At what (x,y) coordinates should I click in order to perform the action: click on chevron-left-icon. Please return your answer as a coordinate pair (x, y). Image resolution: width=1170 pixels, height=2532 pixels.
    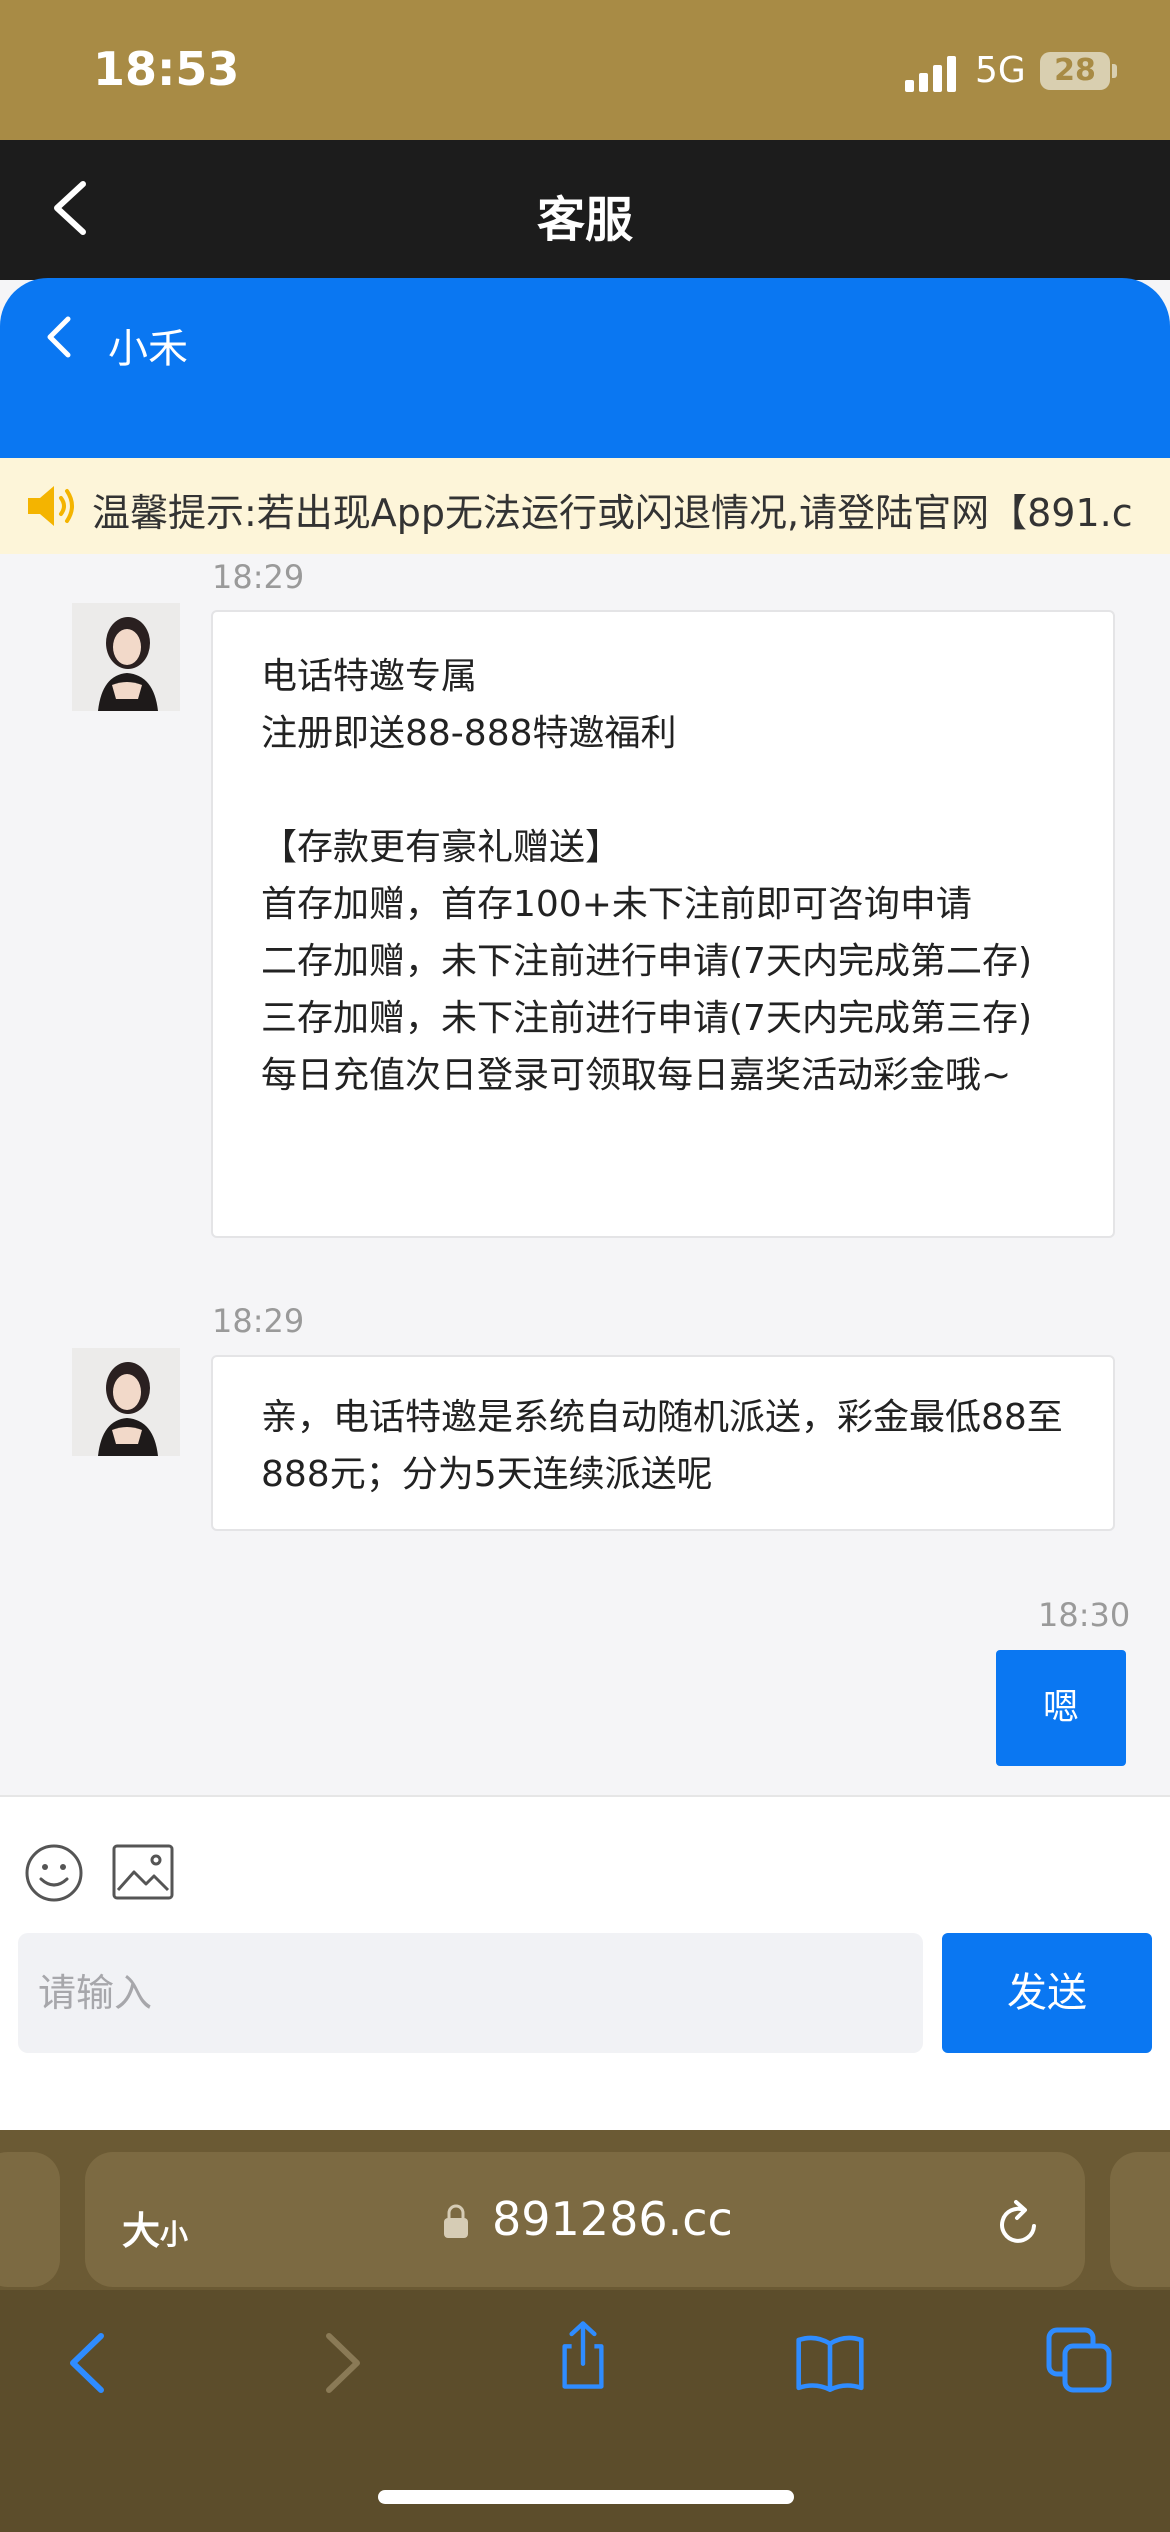
    Looking at the image, I should click on (60, 337).